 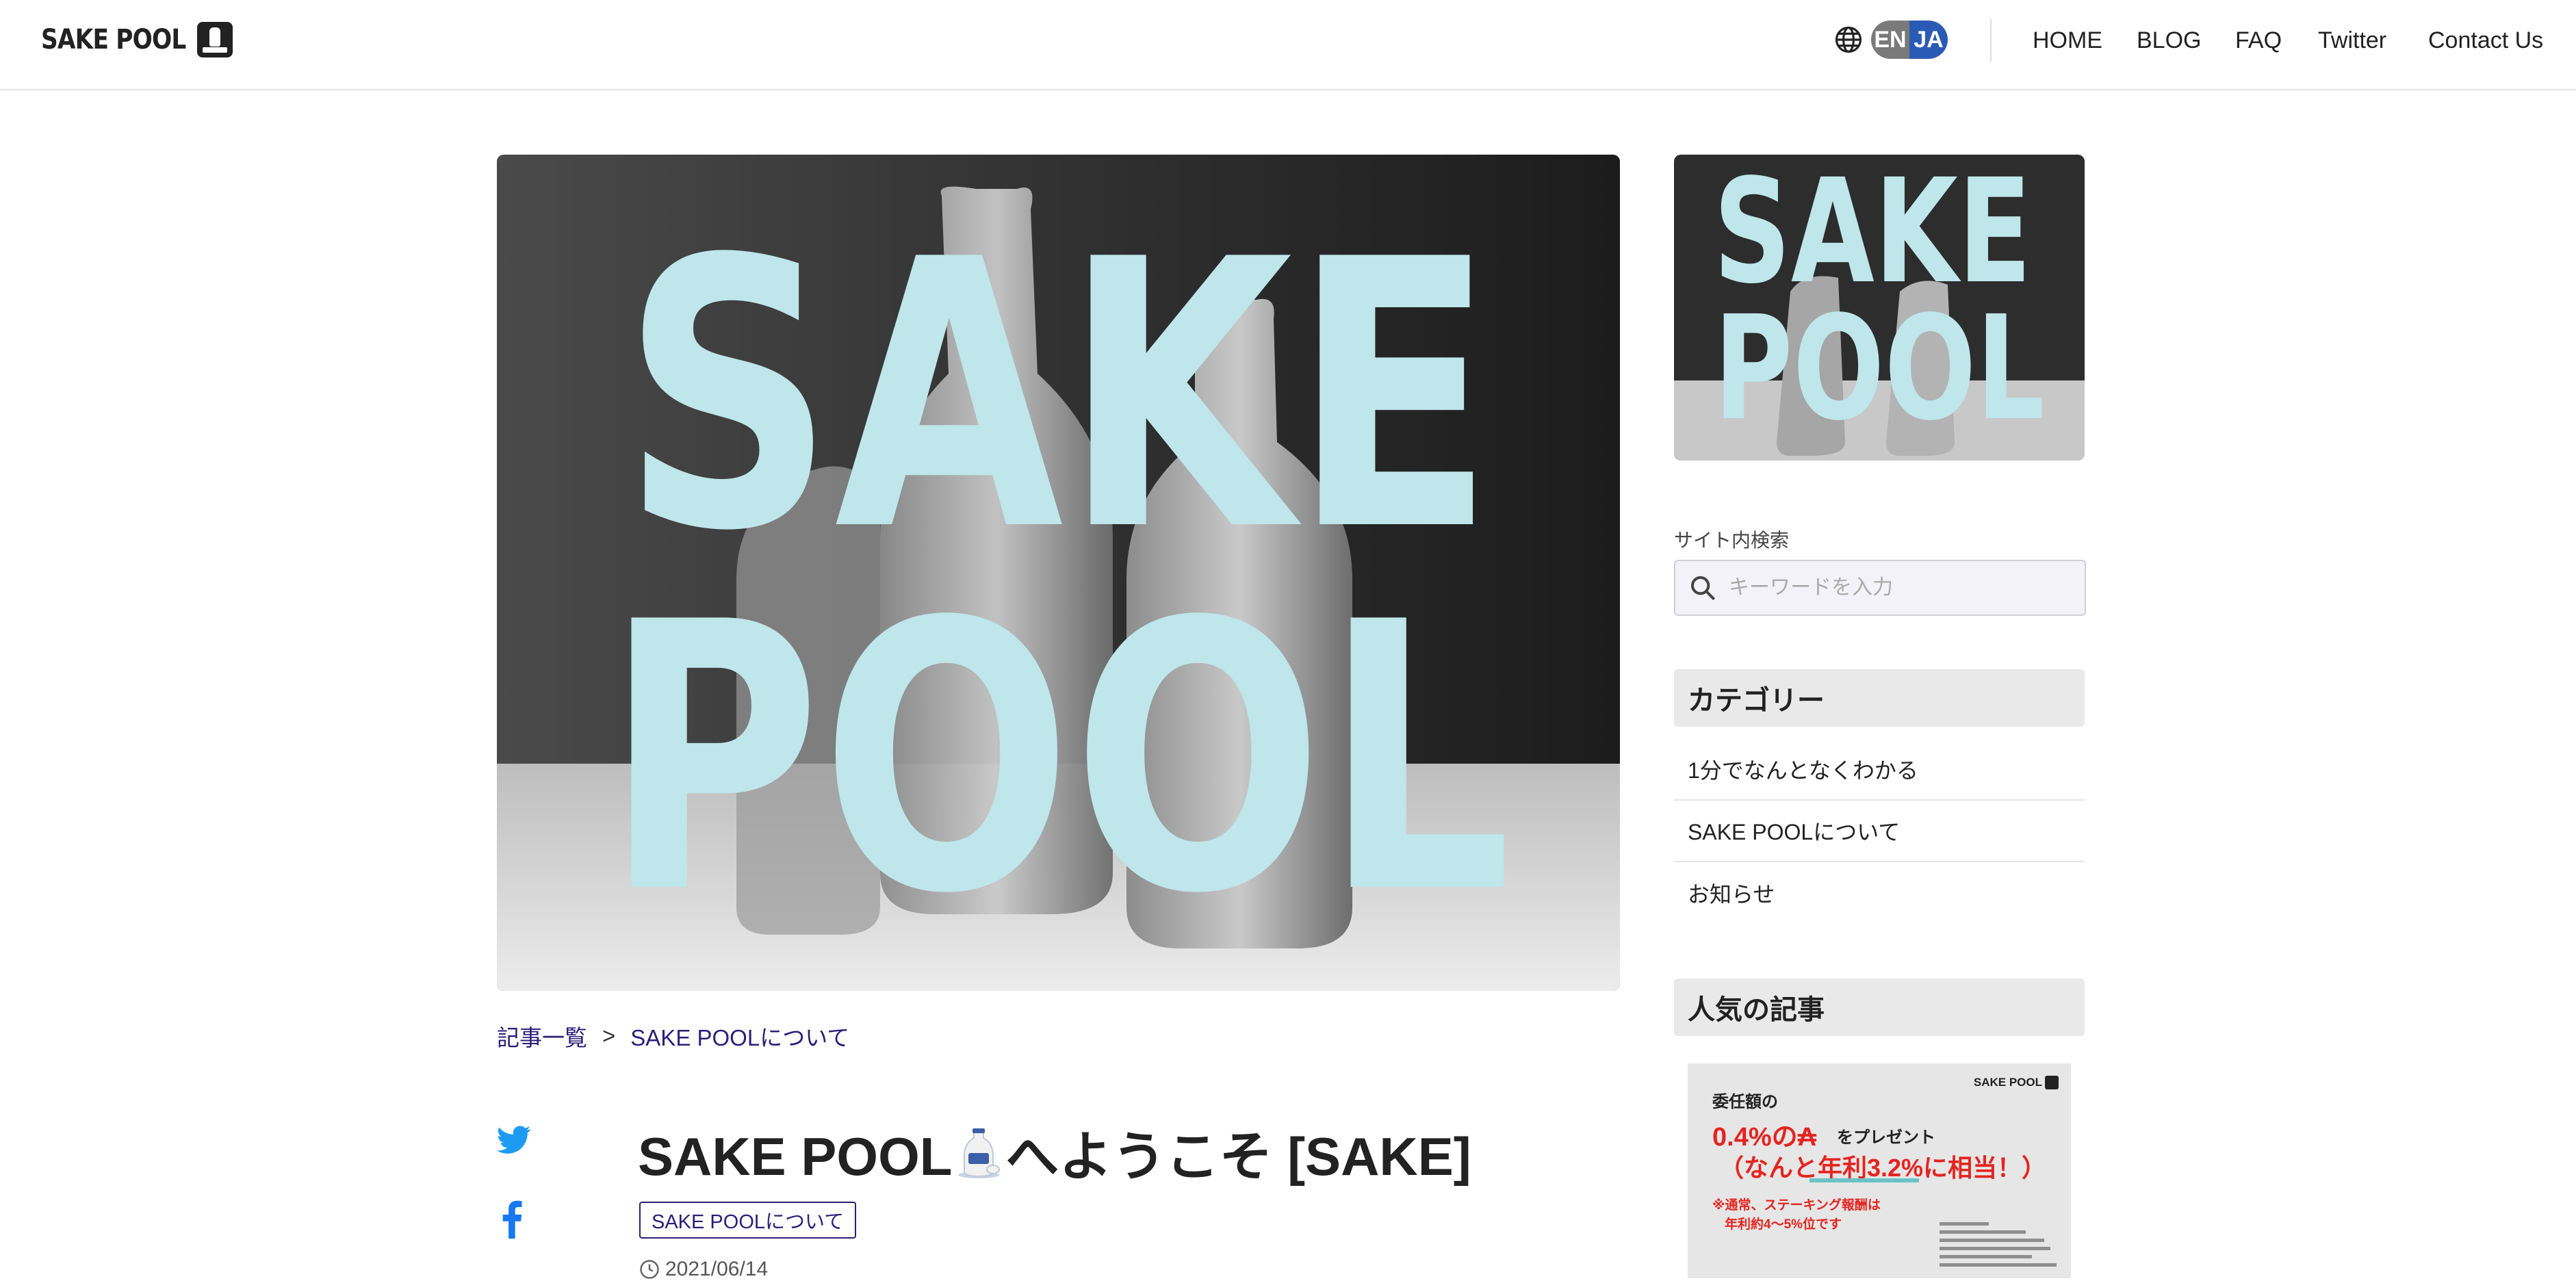 What do you see at coordinates (1745, 1102) in the screenshot?
I see `card-line-1: 委任額の` at bounding box center [1745, 1102].